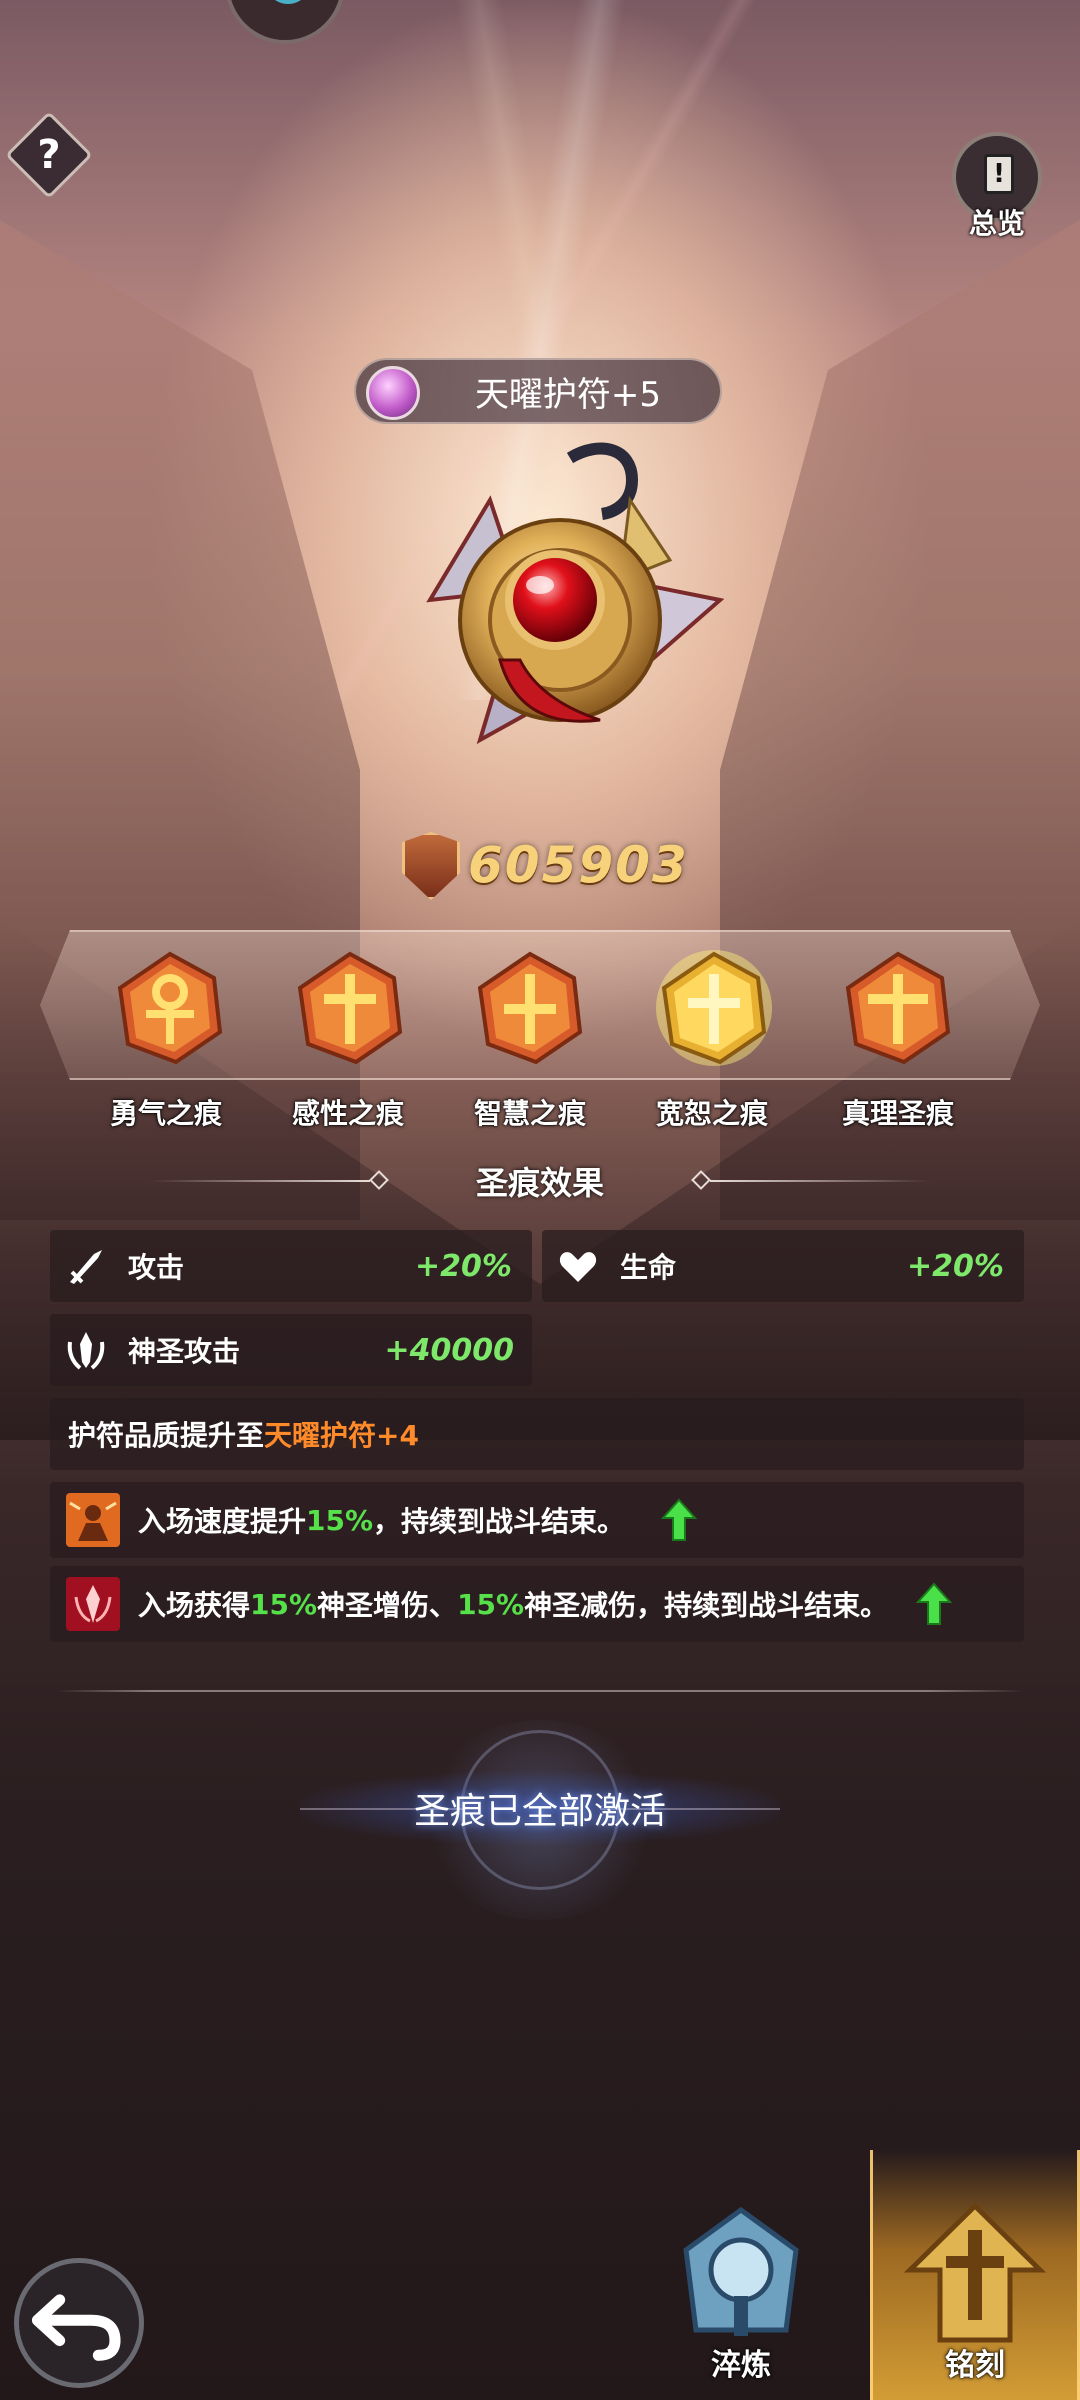 The height and width of the screenshot is (2400, 1080). I want to click on heart-icon, so click(578, 1267).